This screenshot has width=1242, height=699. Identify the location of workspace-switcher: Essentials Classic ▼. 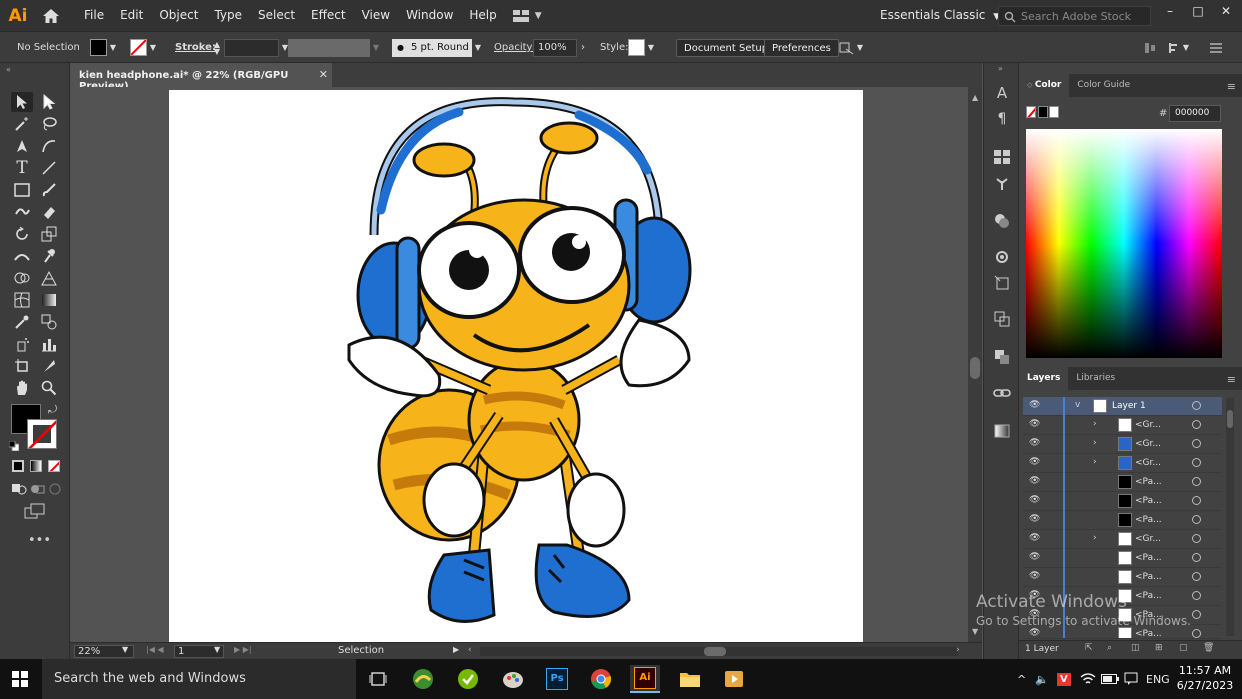
(940, 15).